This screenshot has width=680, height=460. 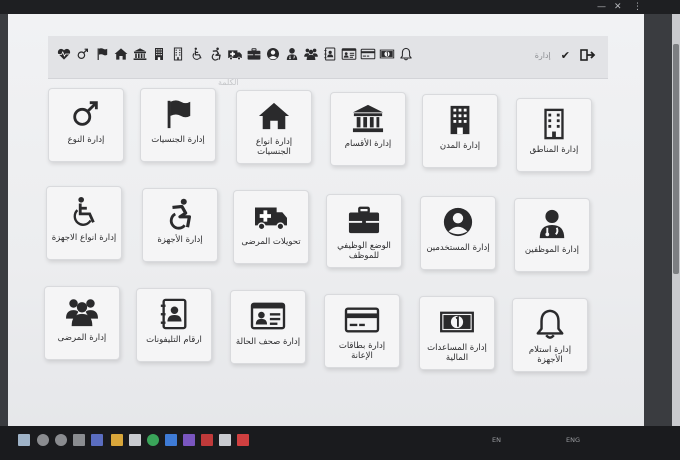 What do you see at coordinates (573, 440) in the screenshot?
I see `tray-ime: ENG` at bounding box center [573, 440].